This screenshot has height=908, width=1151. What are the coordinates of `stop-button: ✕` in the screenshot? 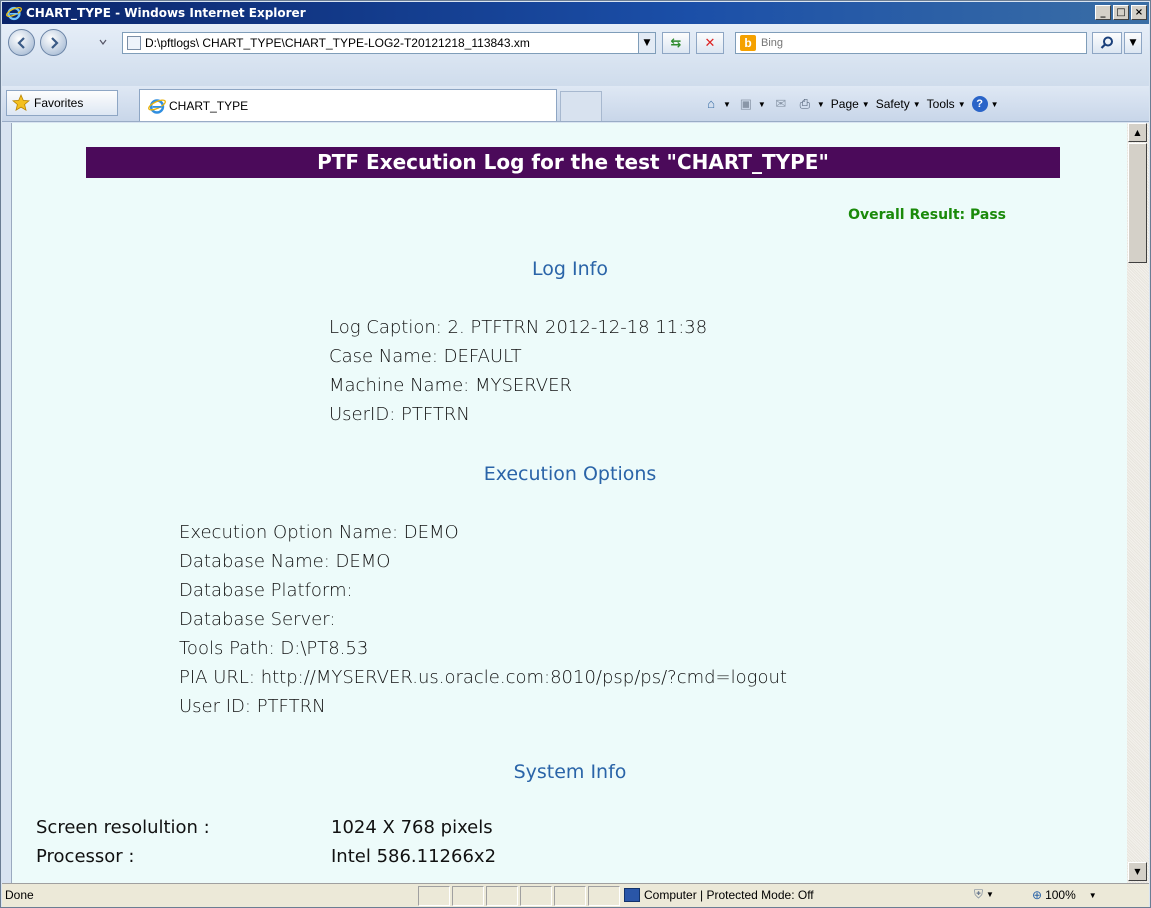 It's located at (710, 43).